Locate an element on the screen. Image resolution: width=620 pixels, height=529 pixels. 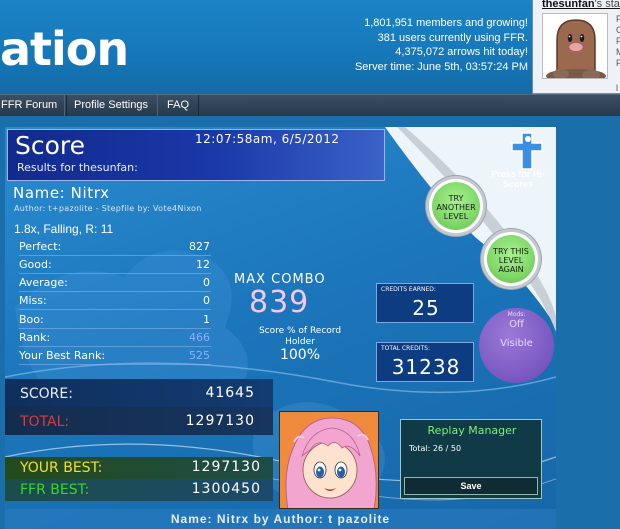
record-holder-label: Score % of Record Holder is located at coordinates (300, 336).